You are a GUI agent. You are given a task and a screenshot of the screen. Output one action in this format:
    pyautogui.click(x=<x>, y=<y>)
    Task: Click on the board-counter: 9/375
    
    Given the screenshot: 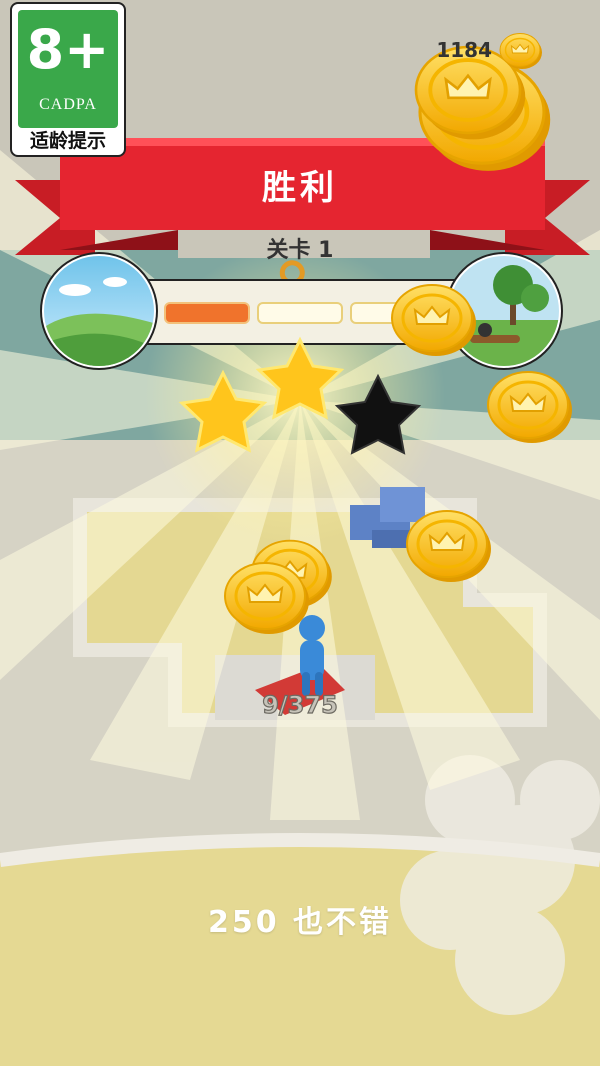 What is the action you would take?
    pyautogui.click(x=300, y=705)
    